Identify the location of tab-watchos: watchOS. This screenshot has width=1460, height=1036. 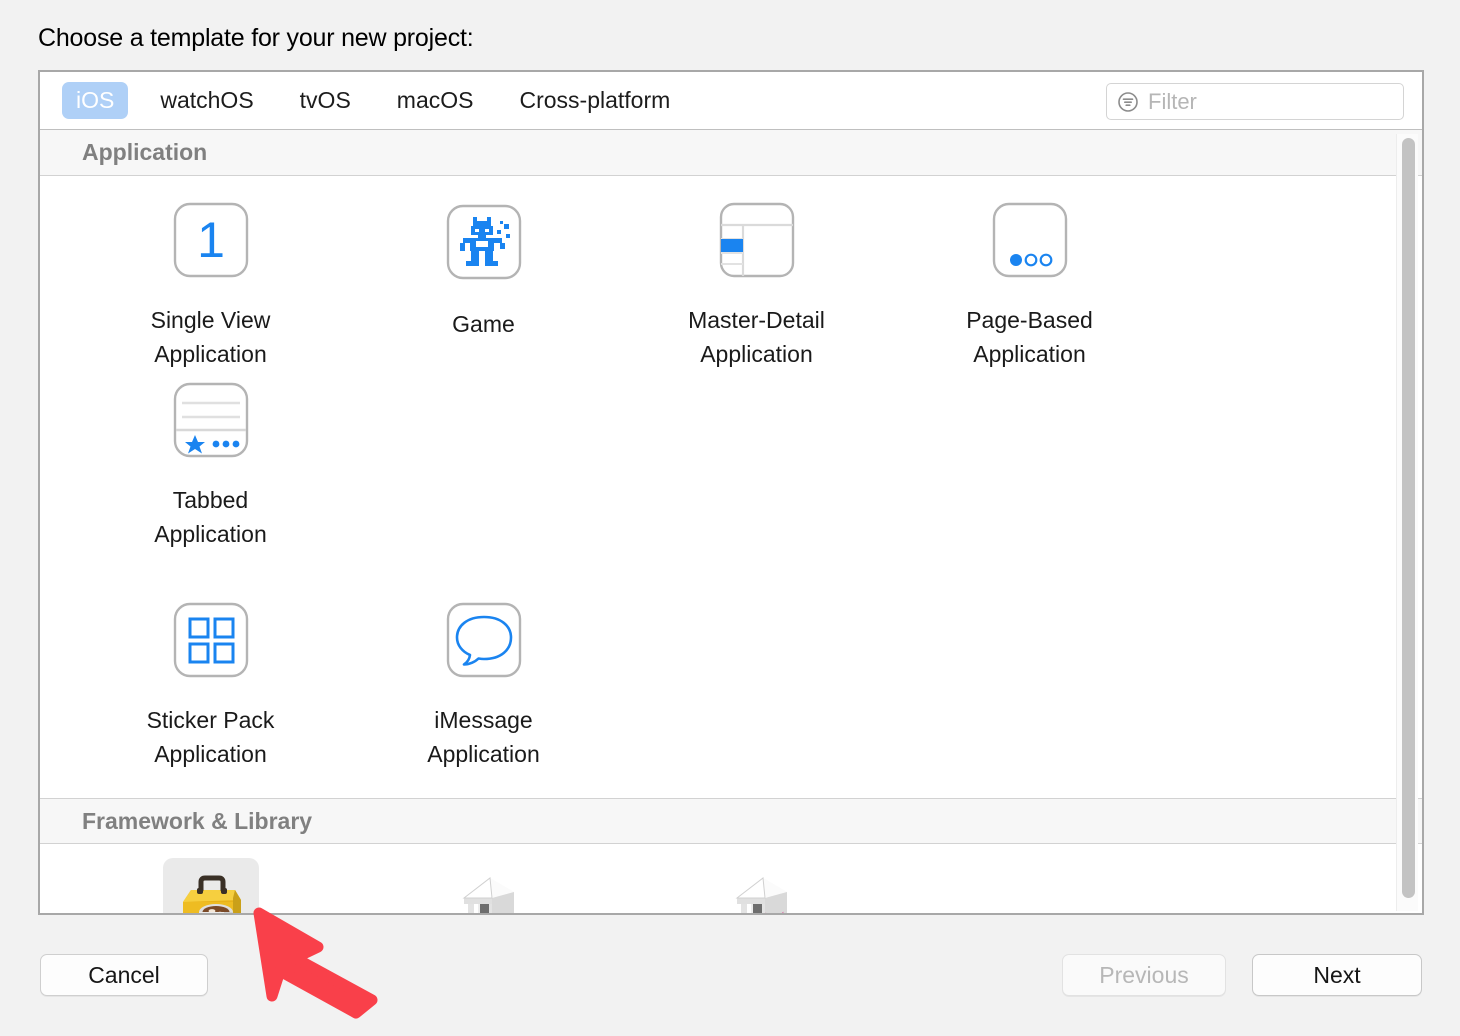
(206, 100).